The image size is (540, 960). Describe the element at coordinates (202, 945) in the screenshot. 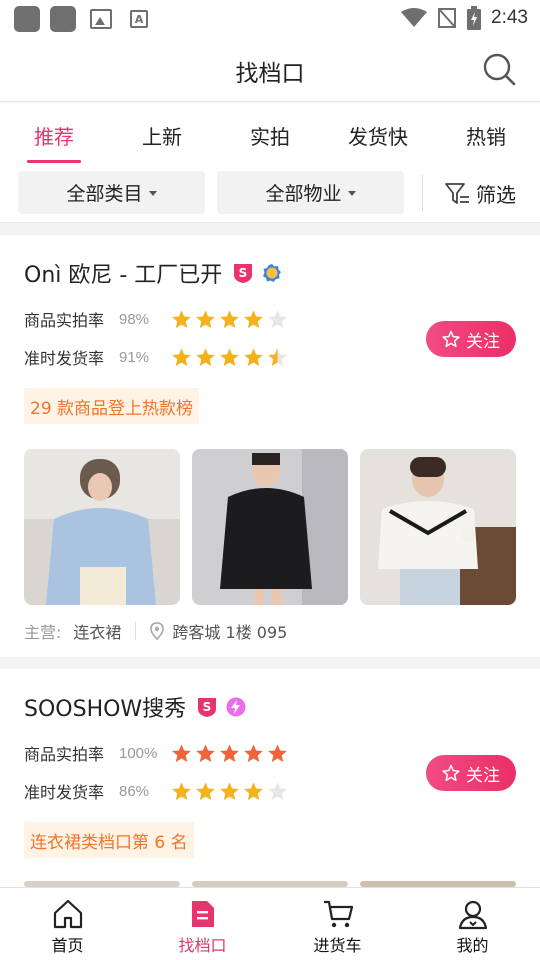

I see `nav-find-shop-label: 找档口` at that location.